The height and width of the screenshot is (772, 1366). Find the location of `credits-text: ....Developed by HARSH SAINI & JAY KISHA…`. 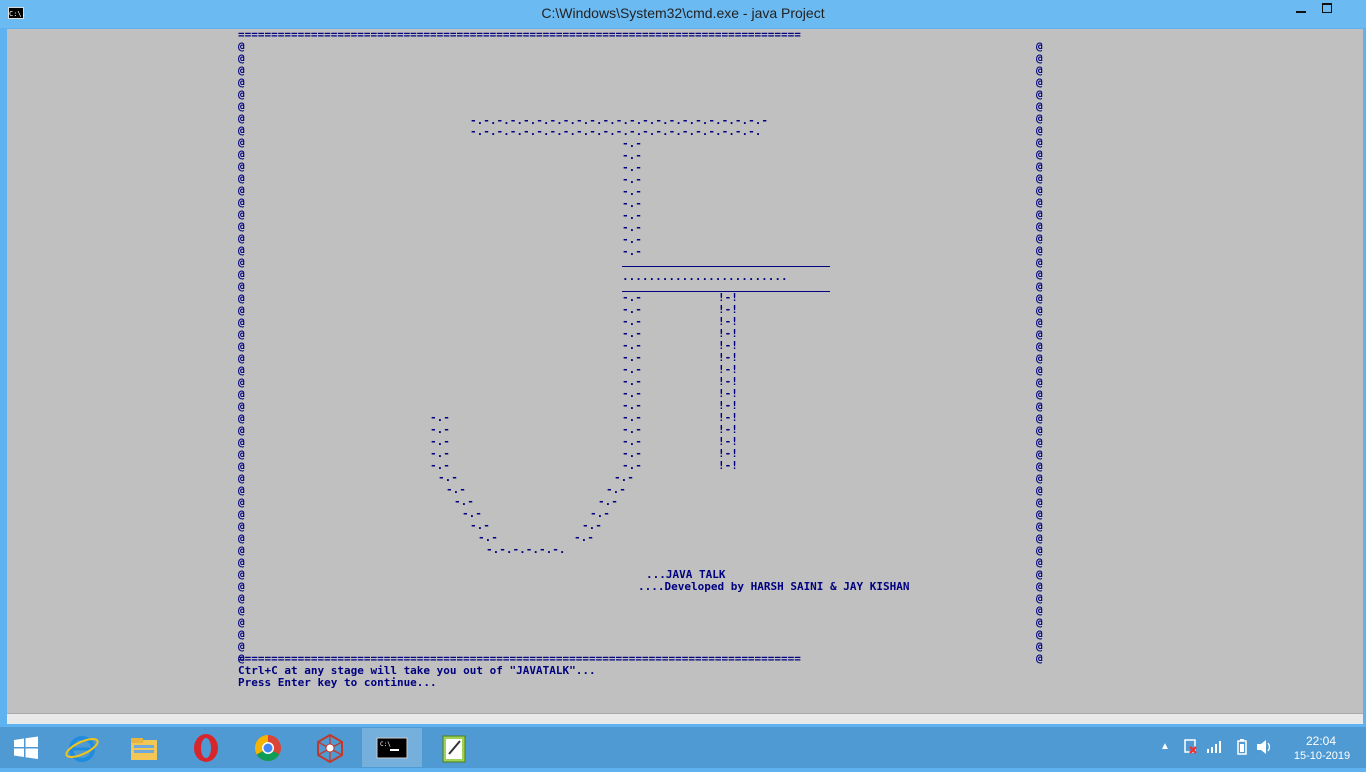

credits-text: ....Developed by HARSH SAINI & JAY KISHA… is located at coordinates (774, 586).